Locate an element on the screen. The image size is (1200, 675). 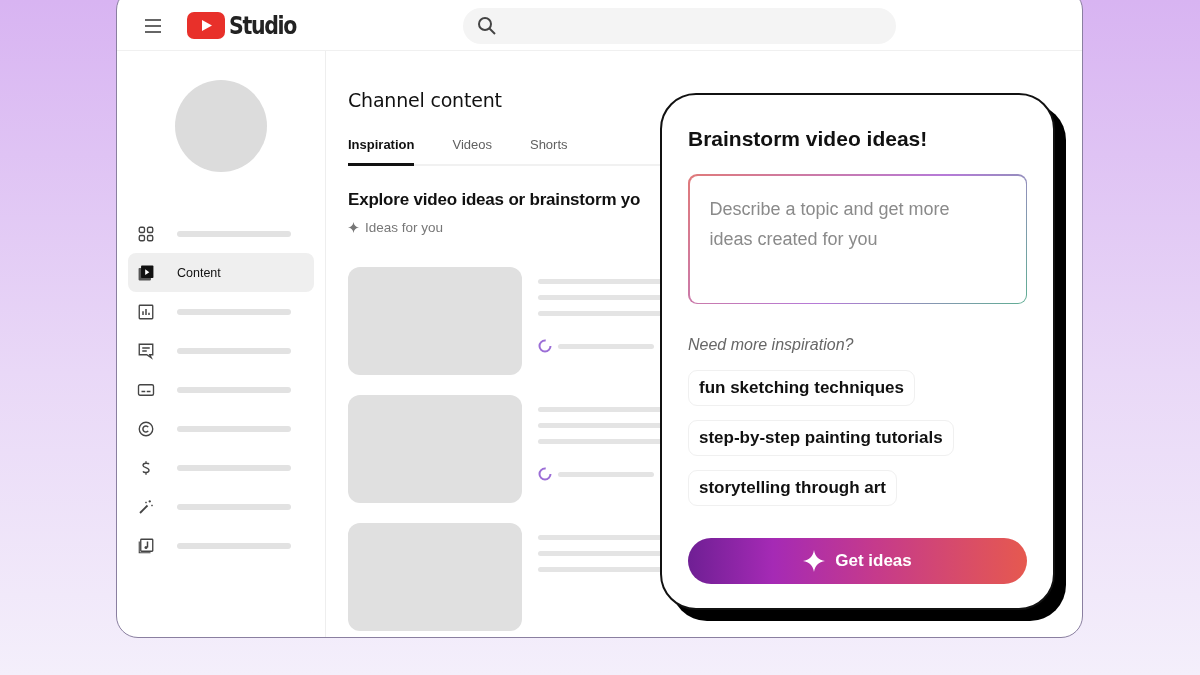
bar-chart-icon is located at coordinates (146, 311).